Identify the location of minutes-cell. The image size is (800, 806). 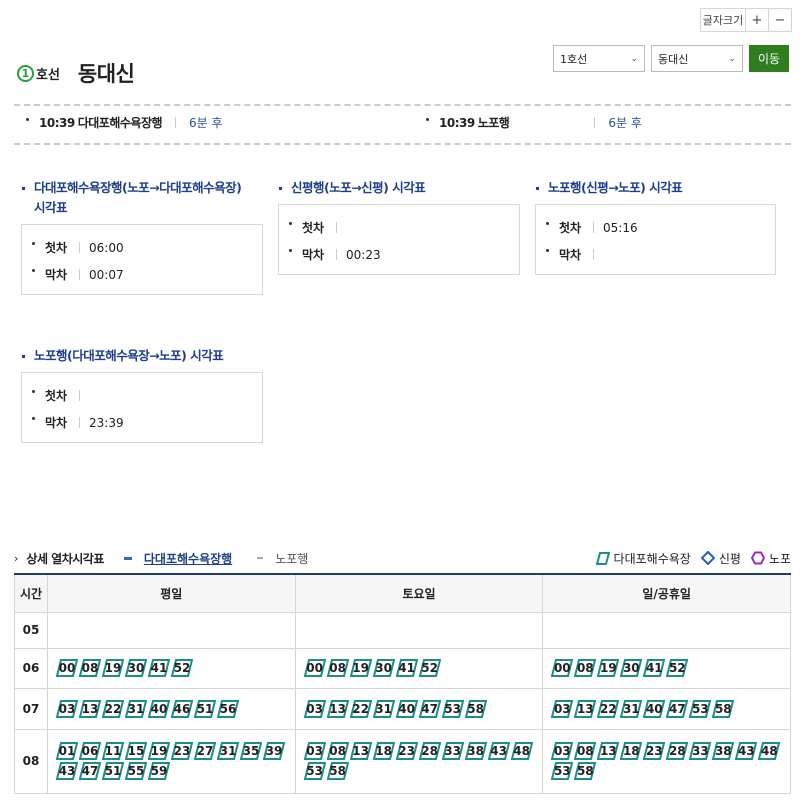
(171, 630).